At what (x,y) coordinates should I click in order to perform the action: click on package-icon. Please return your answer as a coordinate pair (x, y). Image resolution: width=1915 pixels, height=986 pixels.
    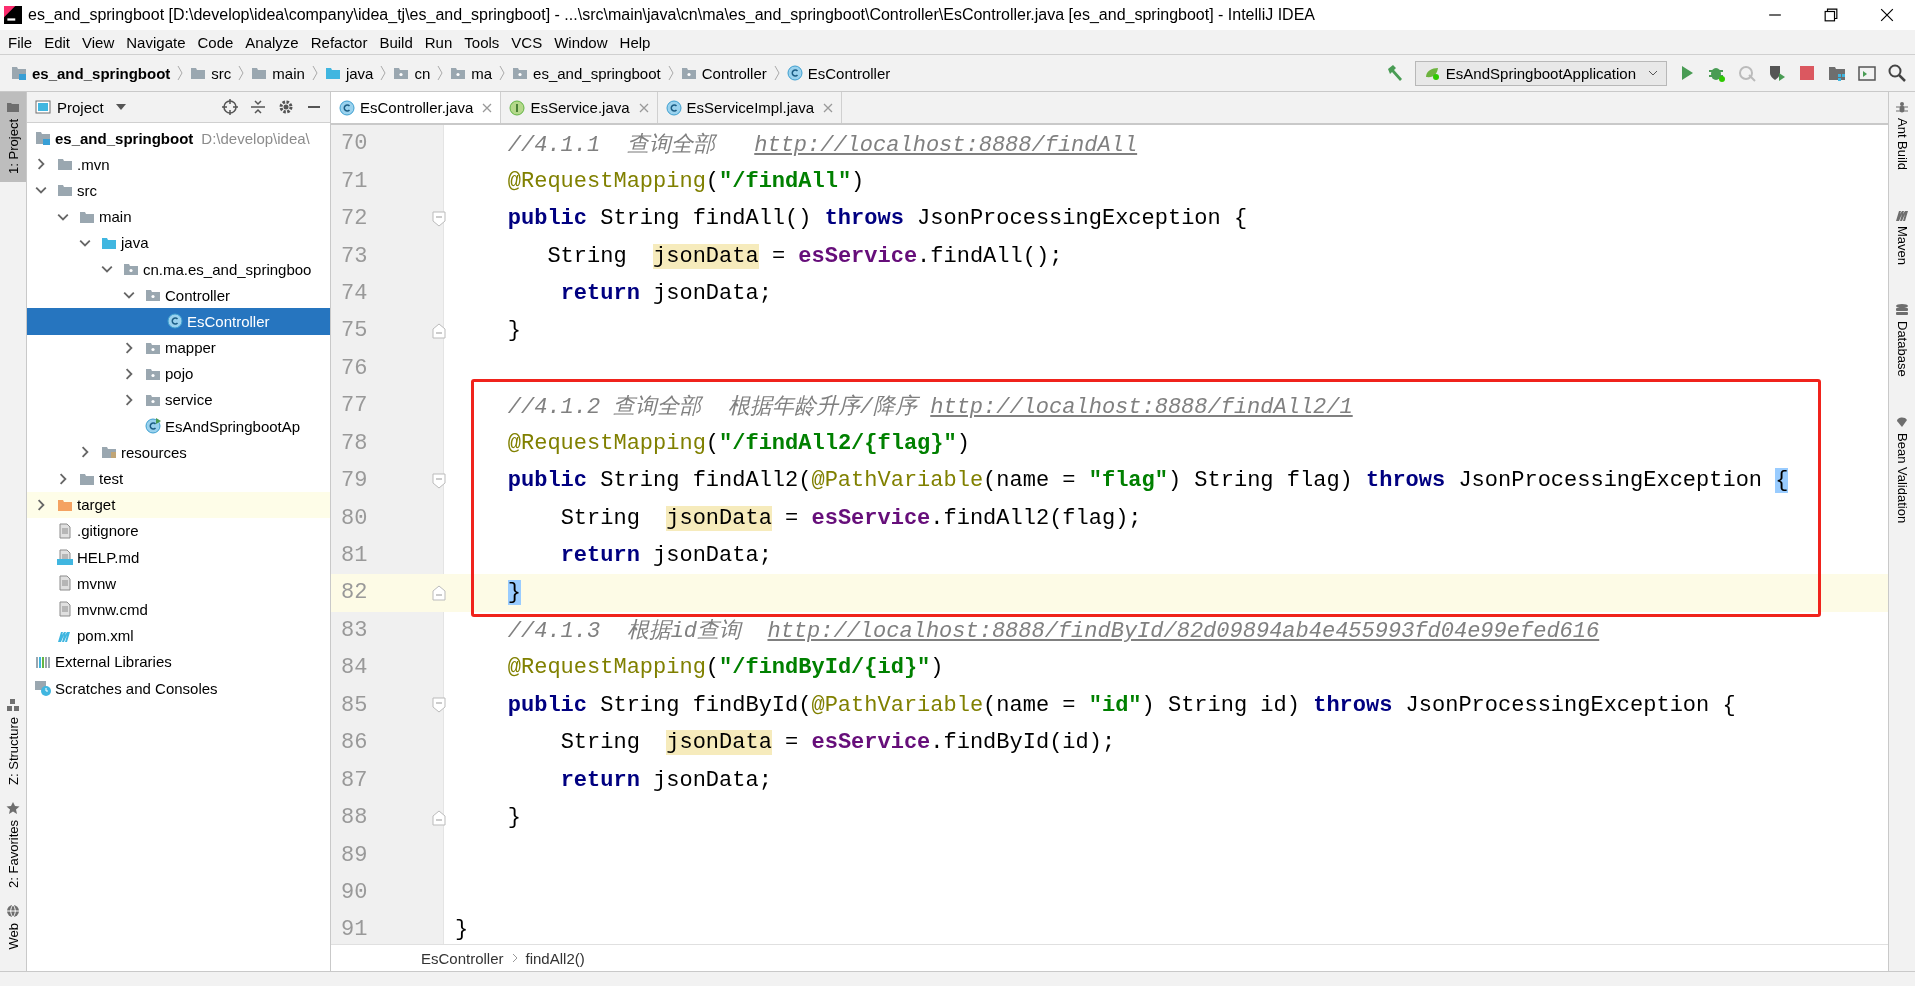
    Looking at the image, I should click on (520, 73).